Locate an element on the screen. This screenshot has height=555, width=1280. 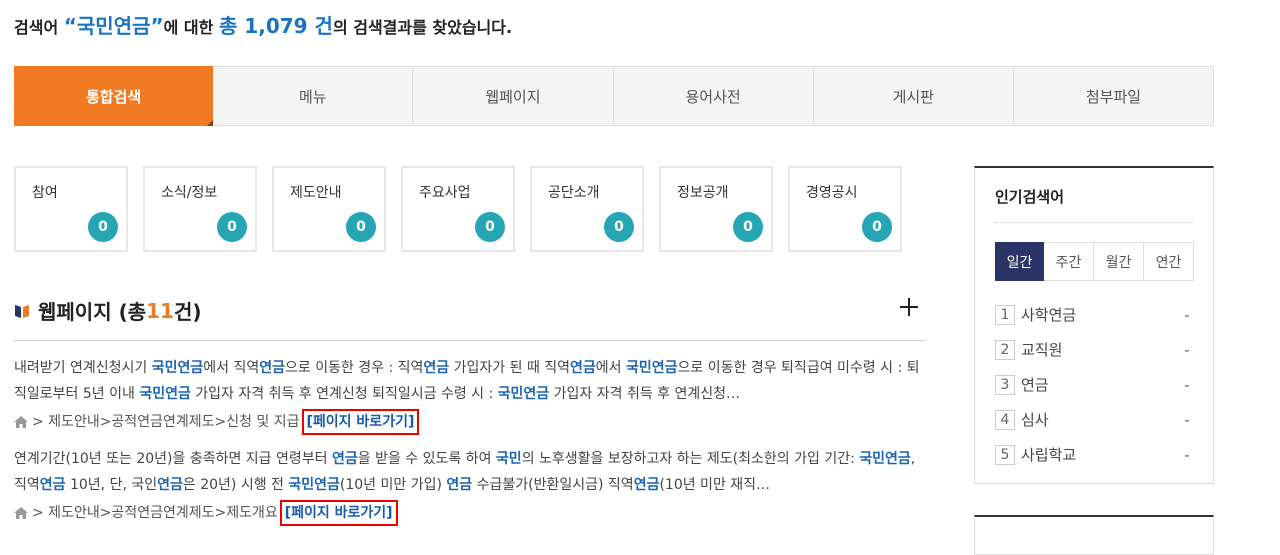
category-label: 공단소개 is located at coordinates (574, 193).